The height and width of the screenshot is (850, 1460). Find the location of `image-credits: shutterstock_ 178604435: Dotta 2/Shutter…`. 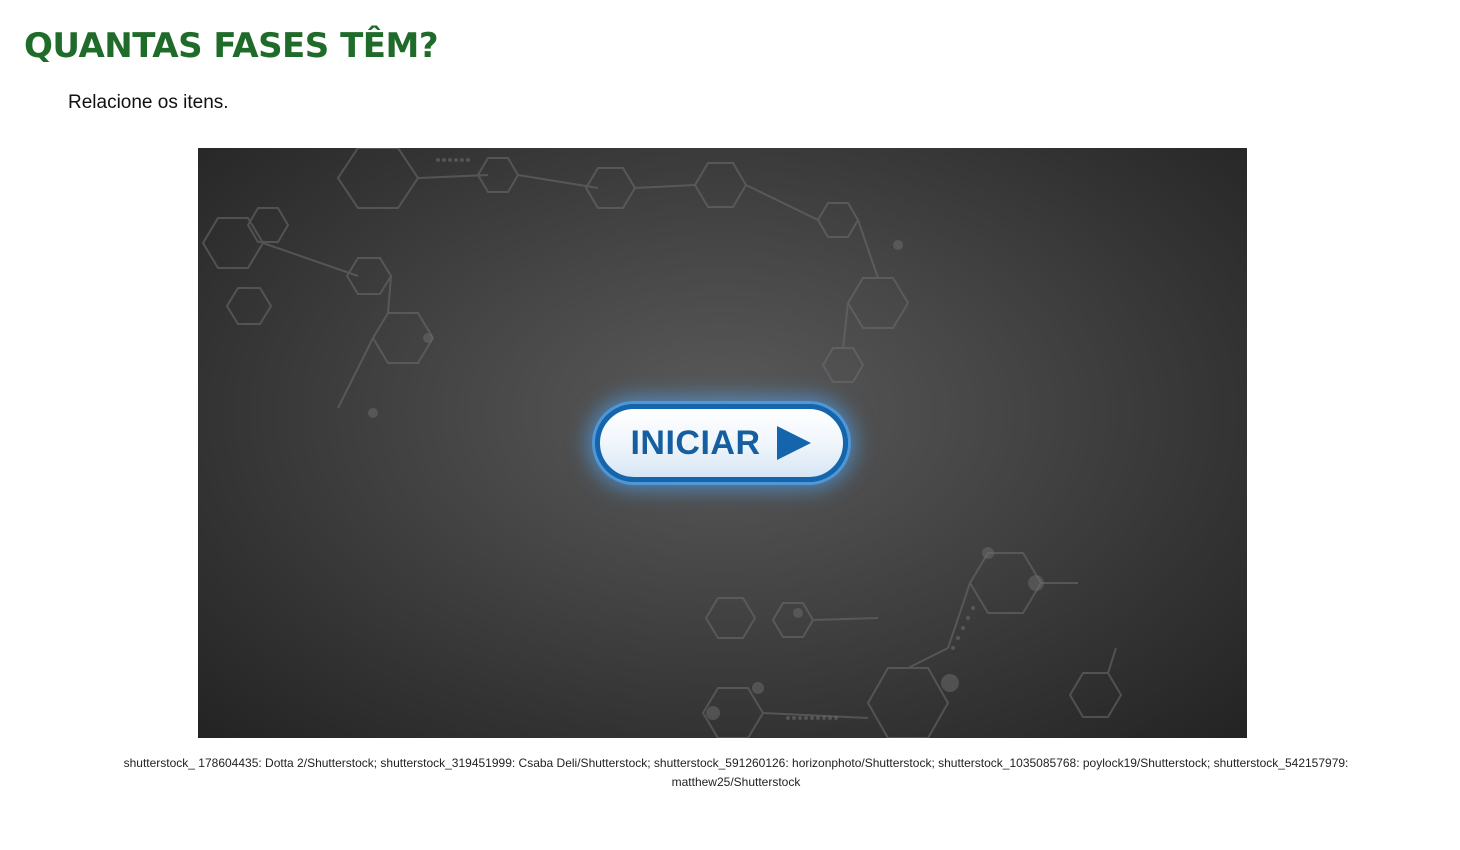

image-credits: shutterstock_ 178604435: Dotta 2/Shutter… is located at coordinates (736, 772).